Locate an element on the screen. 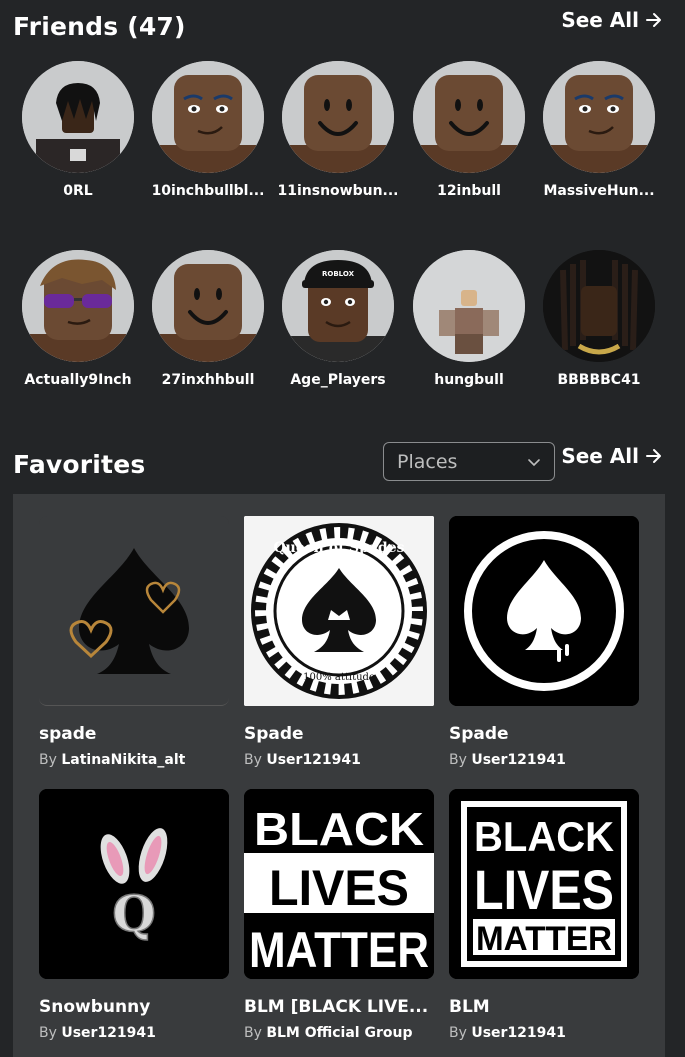  friend-name: hungbull is located at coordinates (469, 380).